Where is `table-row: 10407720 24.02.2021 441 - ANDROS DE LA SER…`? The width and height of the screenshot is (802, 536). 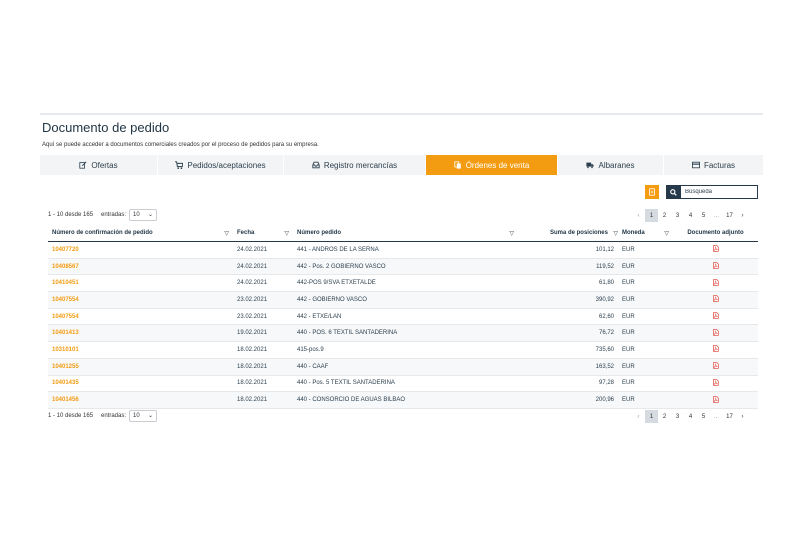
table-row: 10407720 24.02.2021 441 - ANDROS DE LA SER… is located at coordinates (403, 250).